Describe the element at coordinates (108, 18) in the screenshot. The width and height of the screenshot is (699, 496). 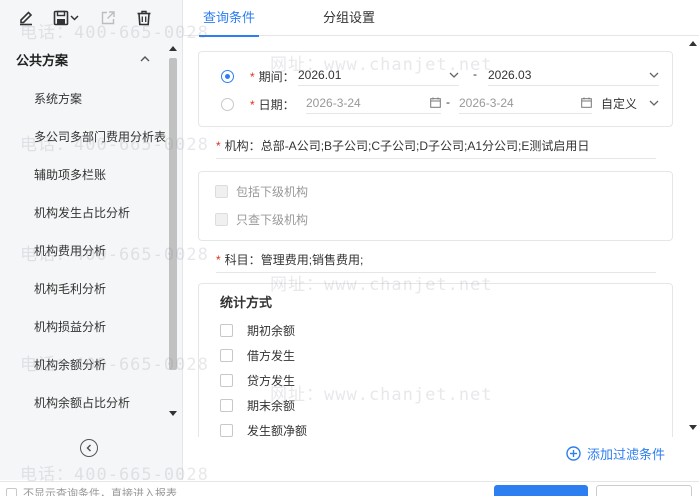
I see `export-icon` at that location.